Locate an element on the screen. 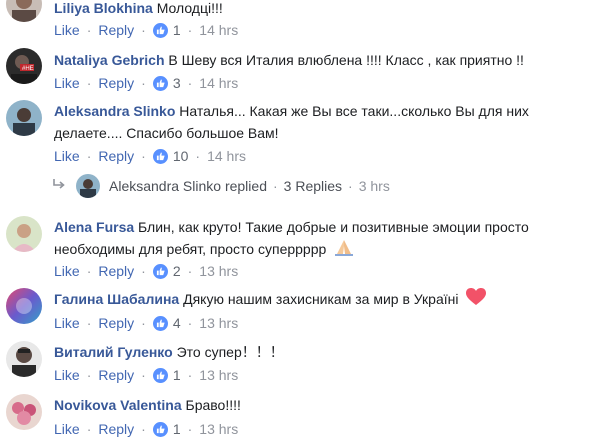  heart-emoji is located at coordinates (476, 300).